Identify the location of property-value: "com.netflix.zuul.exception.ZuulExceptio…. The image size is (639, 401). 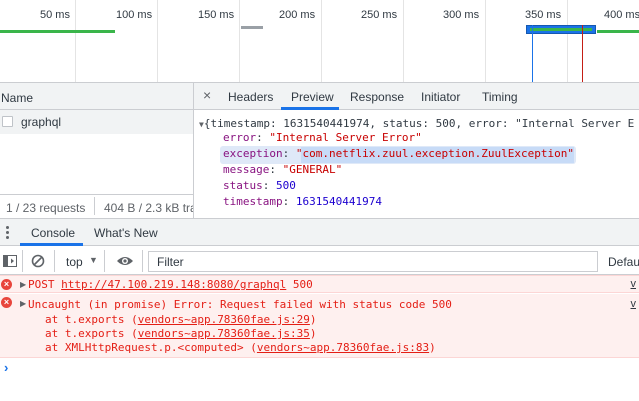
(435, 153).